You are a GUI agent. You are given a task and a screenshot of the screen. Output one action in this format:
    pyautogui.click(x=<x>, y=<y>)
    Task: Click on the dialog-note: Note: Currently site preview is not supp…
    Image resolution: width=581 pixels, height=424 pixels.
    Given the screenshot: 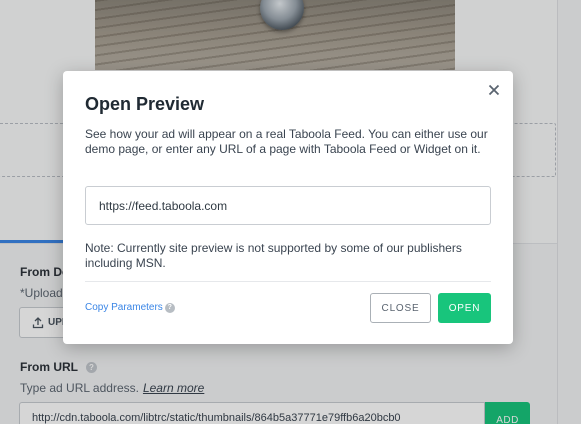 What is the action you would take?
    pyautogui.click(x=273, y=255)
    